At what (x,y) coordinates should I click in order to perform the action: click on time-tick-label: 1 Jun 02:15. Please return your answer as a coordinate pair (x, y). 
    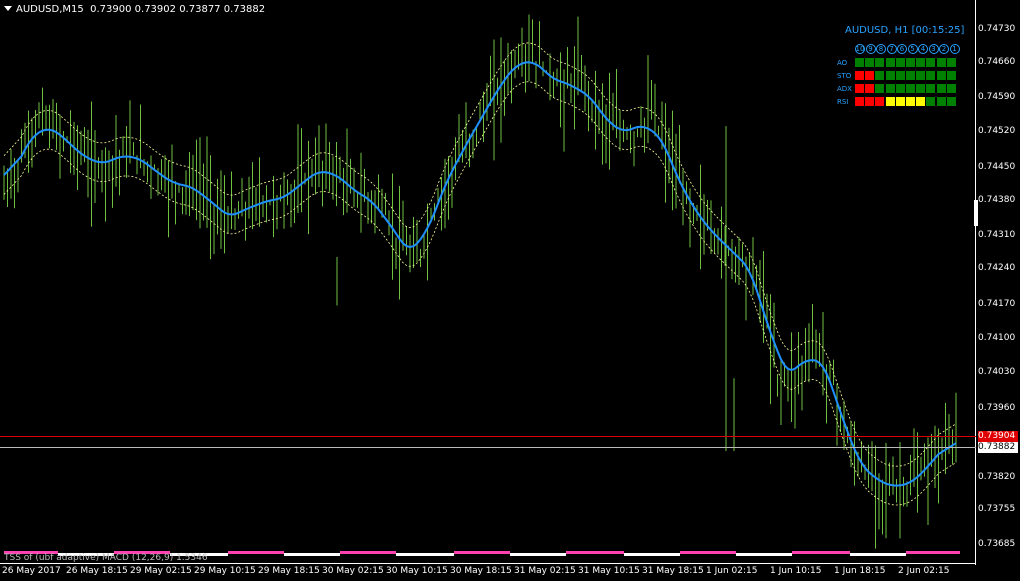
    Looking at the image, I should click on (732, 571).